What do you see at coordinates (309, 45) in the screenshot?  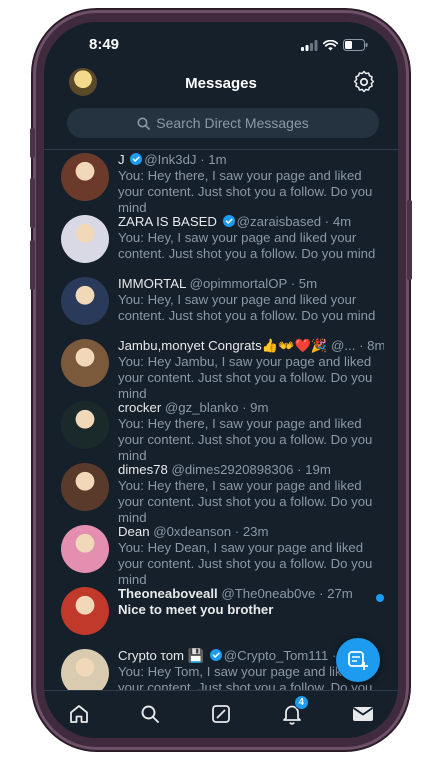 I see `signal-icon` at bounding box center [309, 45].